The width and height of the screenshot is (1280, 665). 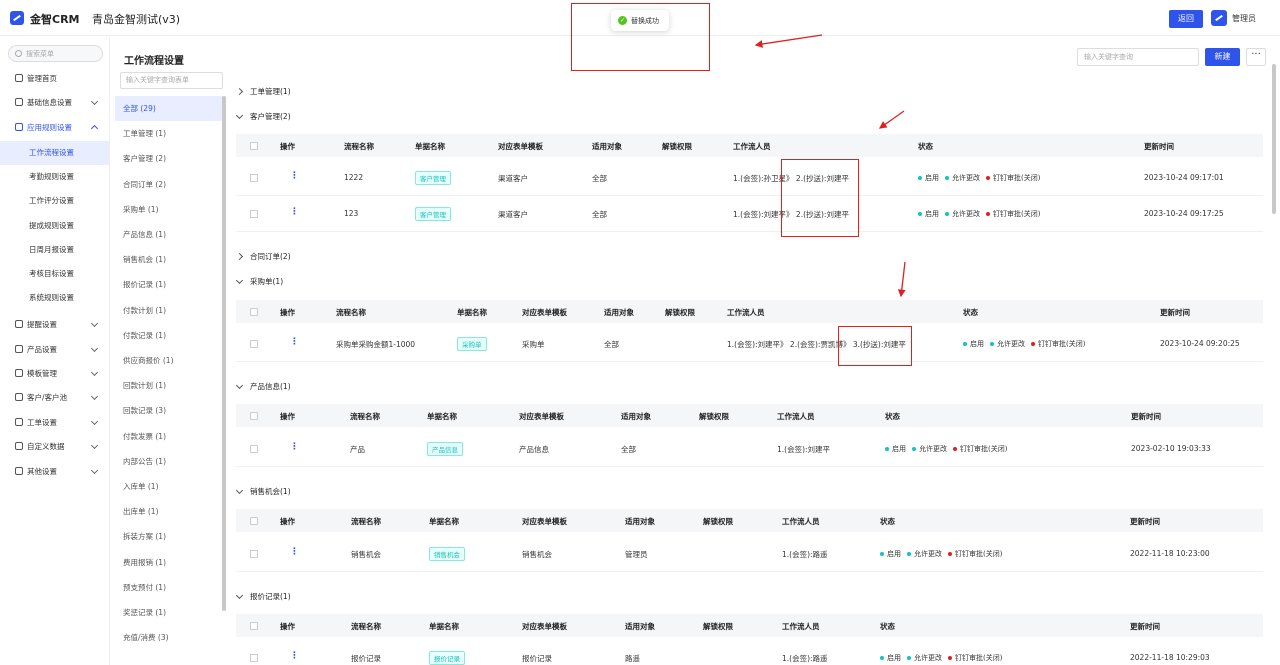 What do you see at coordinates (804, 449) in the screenshot?
I see `workflow-members: 1.(会签):刘建平` at bounding box center [804, 449].